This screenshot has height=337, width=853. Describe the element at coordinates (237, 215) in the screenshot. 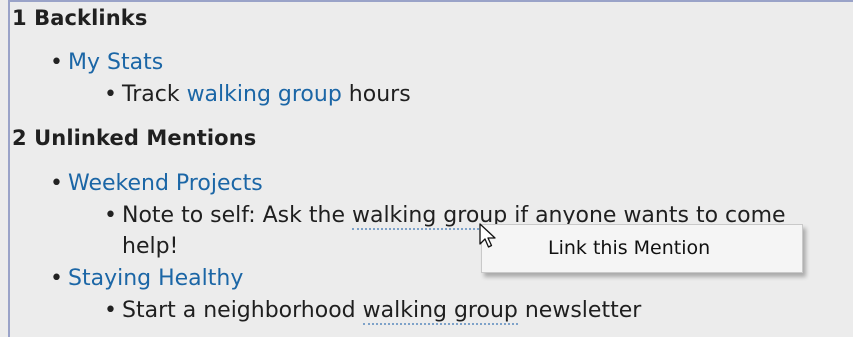

I see `block-text: Note to self: Ask the` at that location.